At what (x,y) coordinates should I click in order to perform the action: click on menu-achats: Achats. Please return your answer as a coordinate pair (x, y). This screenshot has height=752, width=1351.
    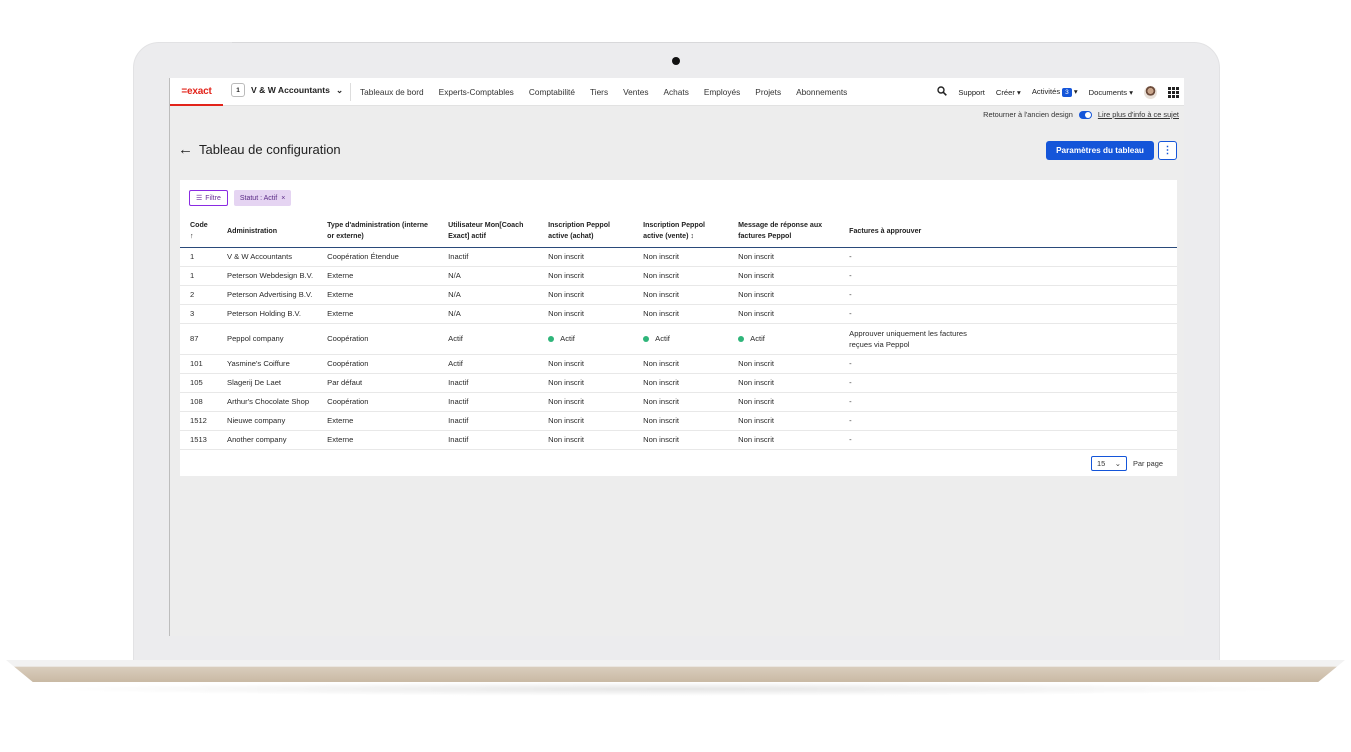
    Looking at the image, I should click on (675, 92).